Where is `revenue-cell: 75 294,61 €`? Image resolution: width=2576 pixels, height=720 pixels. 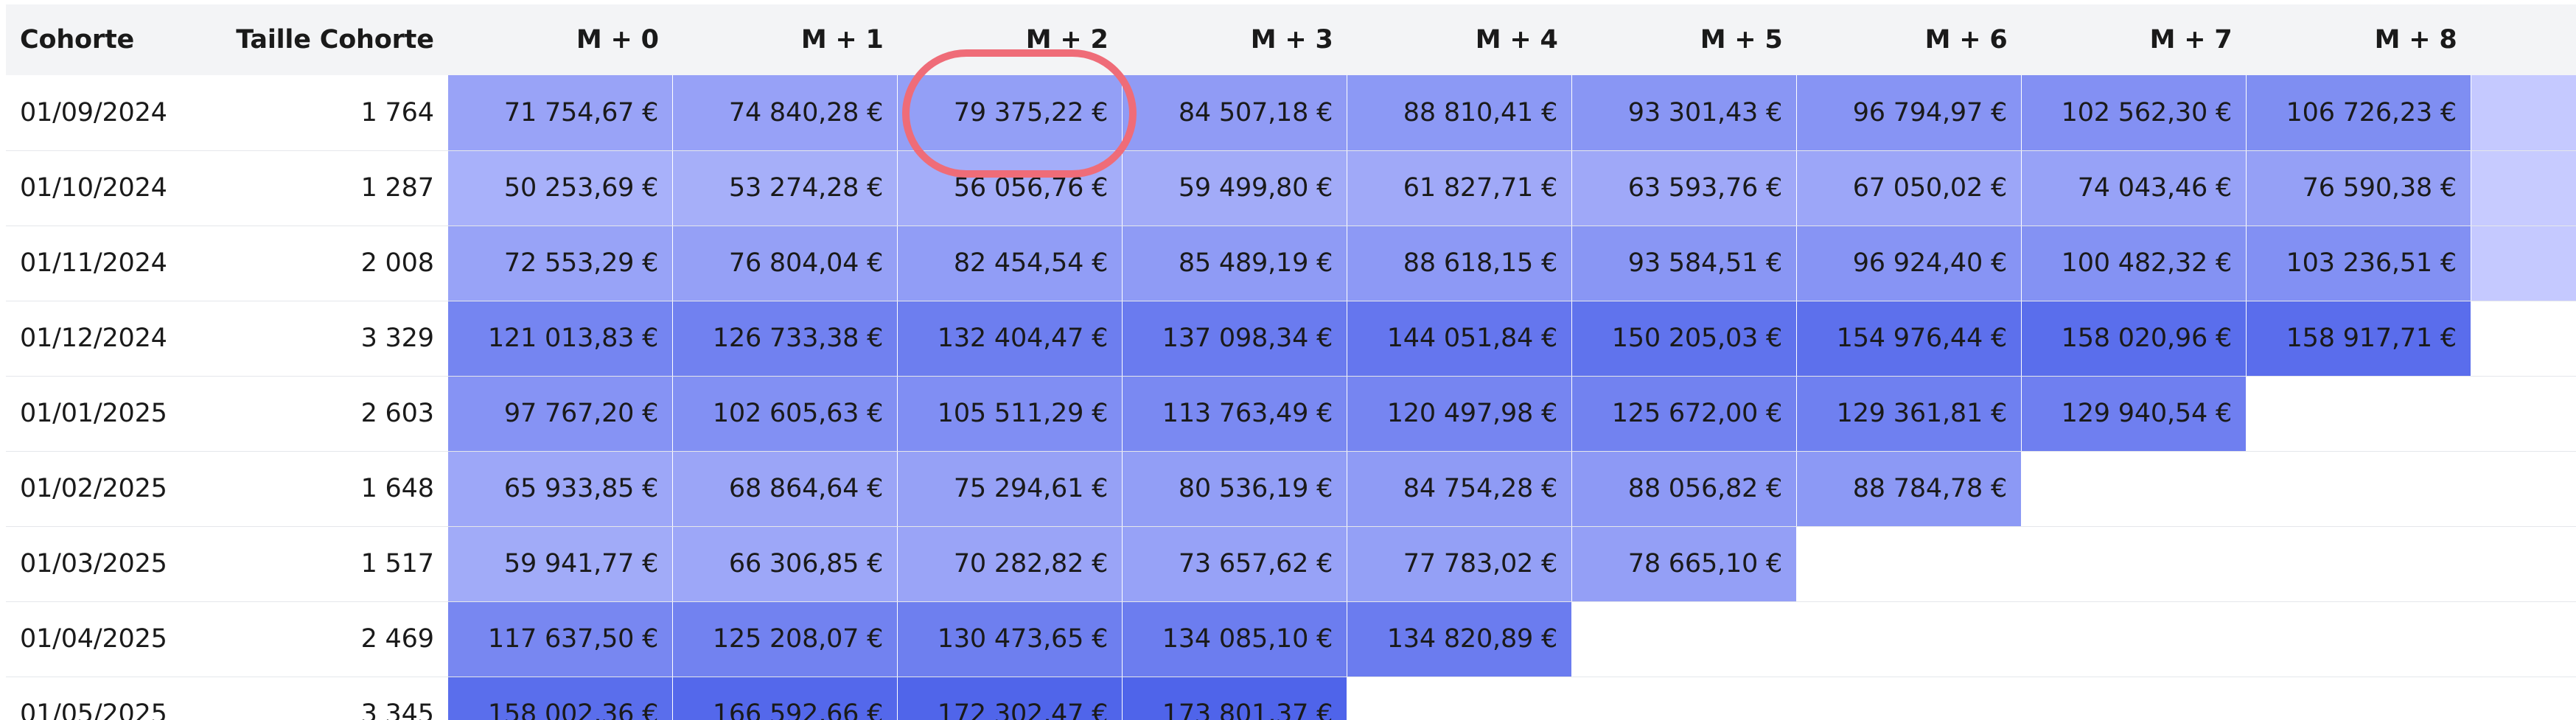 revenue-cell: 75 294,61 € is located at coordinates (1010, 489).